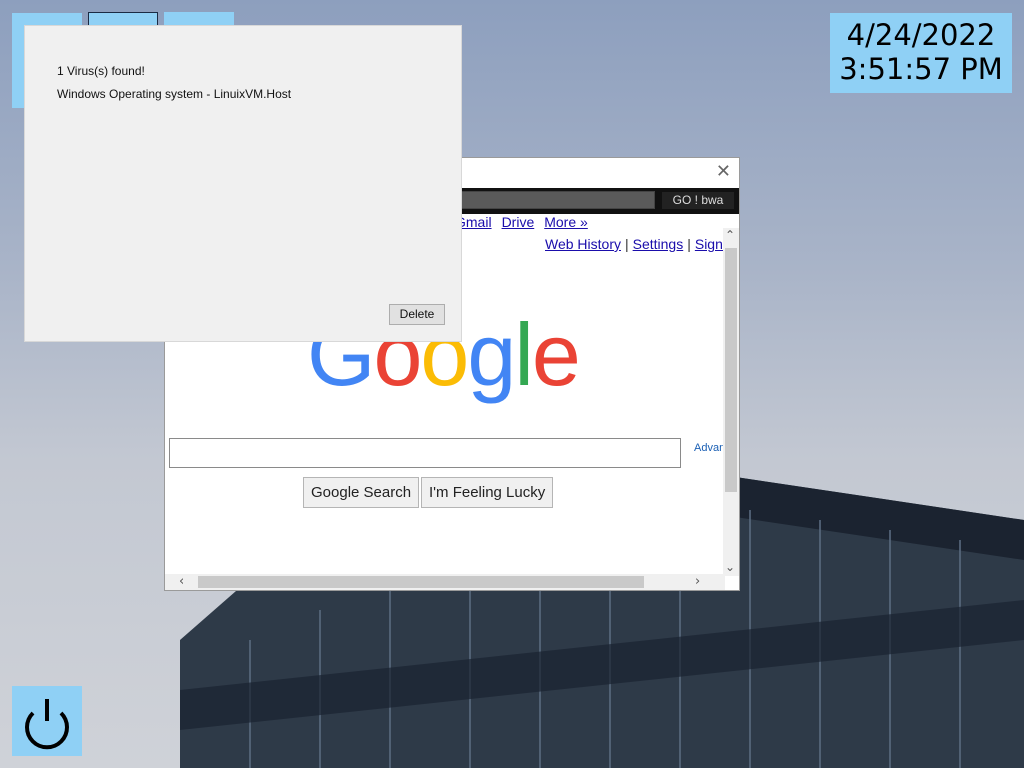 Image resolution: width=1024 pixels, height=768 pixels. What do you see at coordinates (730, 235) in the screenshot?
I see `scroll-up-icon: ⌃` at bounding box center [730, 235].